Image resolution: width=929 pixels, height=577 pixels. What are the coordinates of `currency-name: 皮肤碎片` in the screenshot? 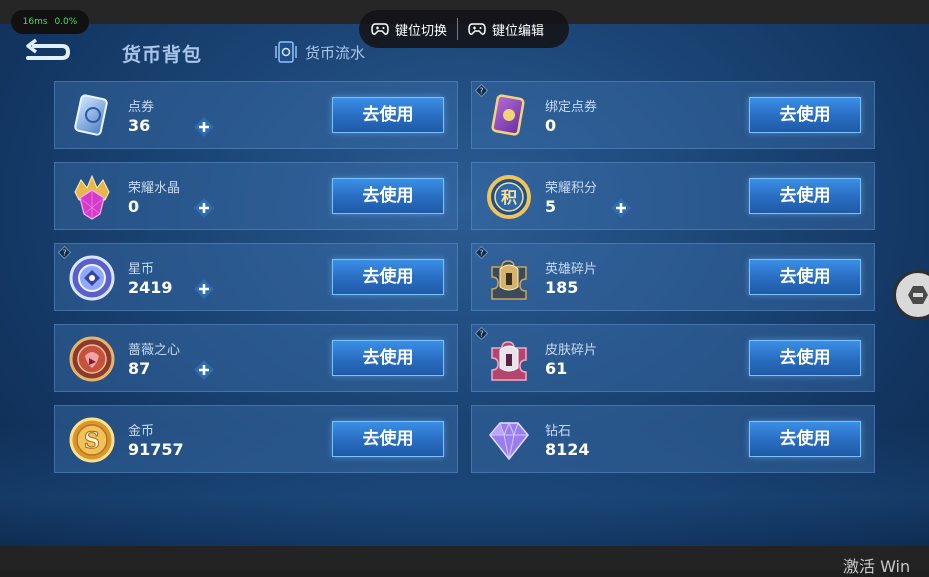 It's located at (571, 350).